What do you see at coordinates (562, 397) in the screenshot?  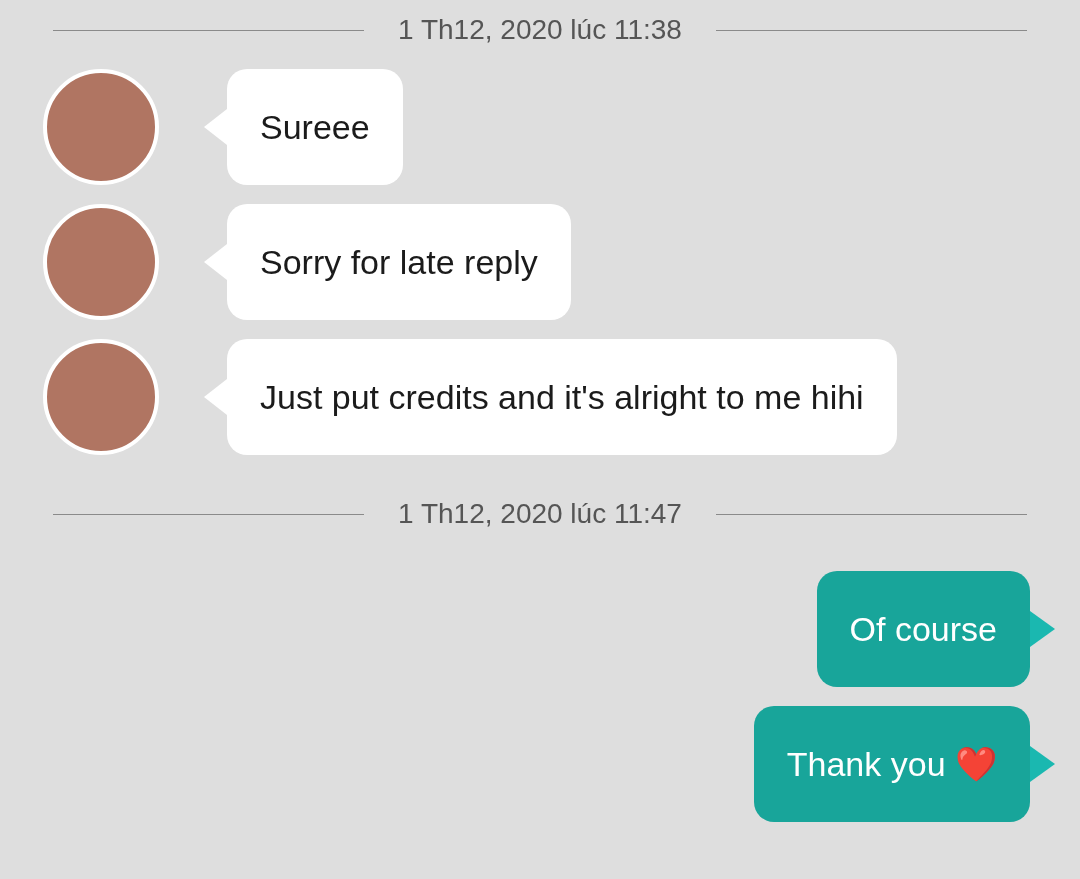 I see `message-bubble: Just put credits and it's alright to me hihi` at bounding box center [562, 397].